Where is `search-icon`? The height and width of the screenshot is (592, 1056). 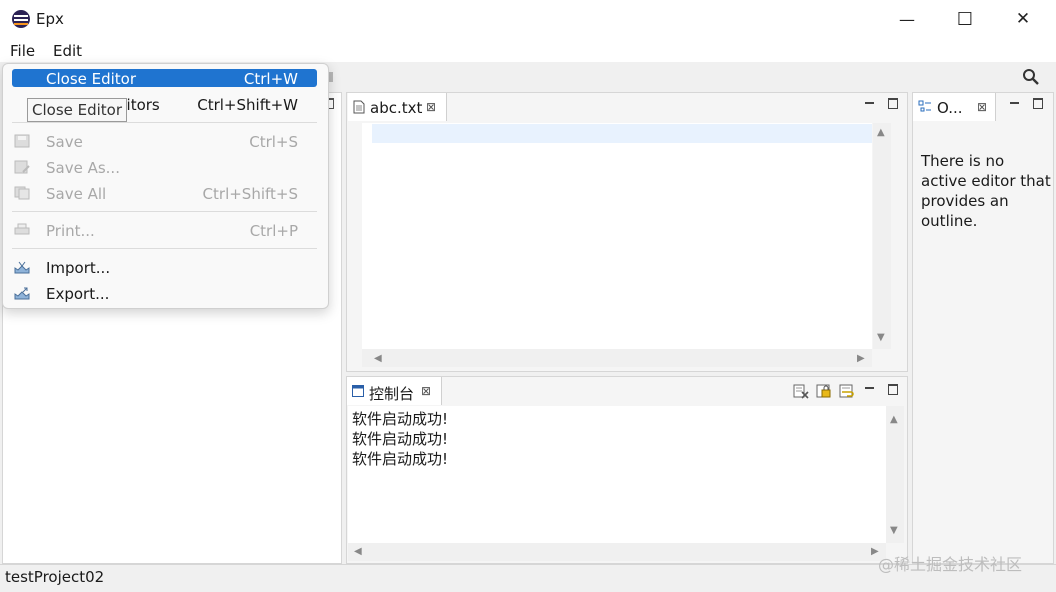 search-icon is located at coordinates (1031, 77).